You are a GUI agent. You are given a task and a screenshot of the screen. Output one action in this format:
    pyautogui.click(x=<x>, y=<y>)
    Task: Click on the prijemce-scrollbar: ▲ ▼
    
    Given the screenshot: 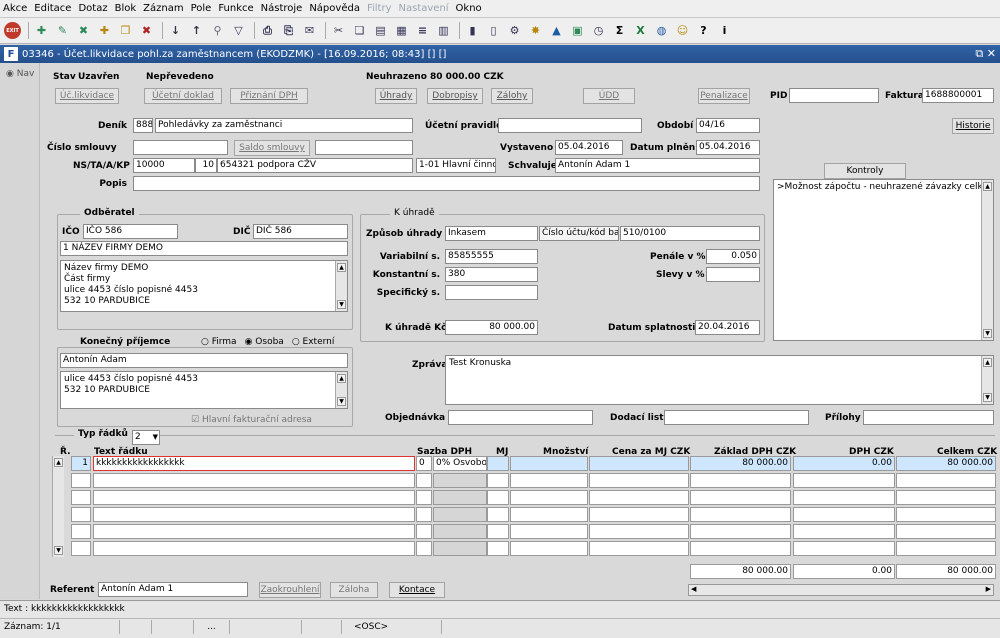 What is the action you would take?
    pyautogui.click(x=341, y=390)
    